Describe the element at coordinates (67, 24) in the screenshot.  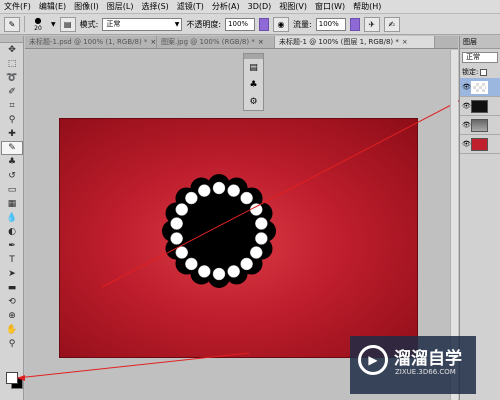
I see `brush-panel-icon: ▤` at that location.